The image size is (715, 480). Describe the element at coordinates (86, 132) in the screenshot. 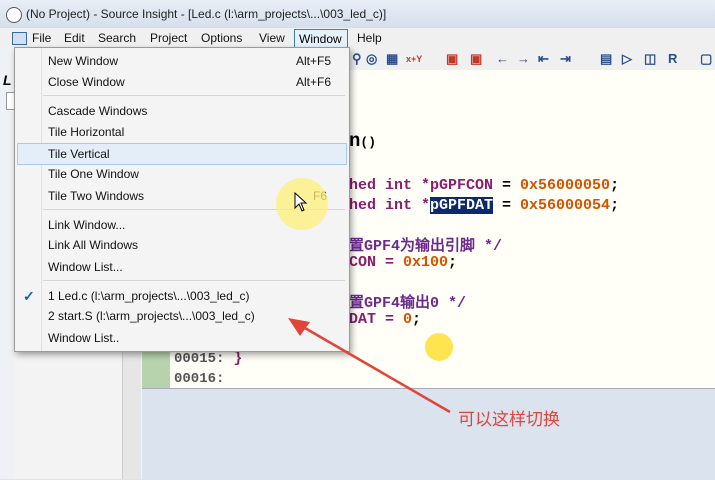

I see `menu-item-tile-horizontal: Tile Horizontal` at that location.